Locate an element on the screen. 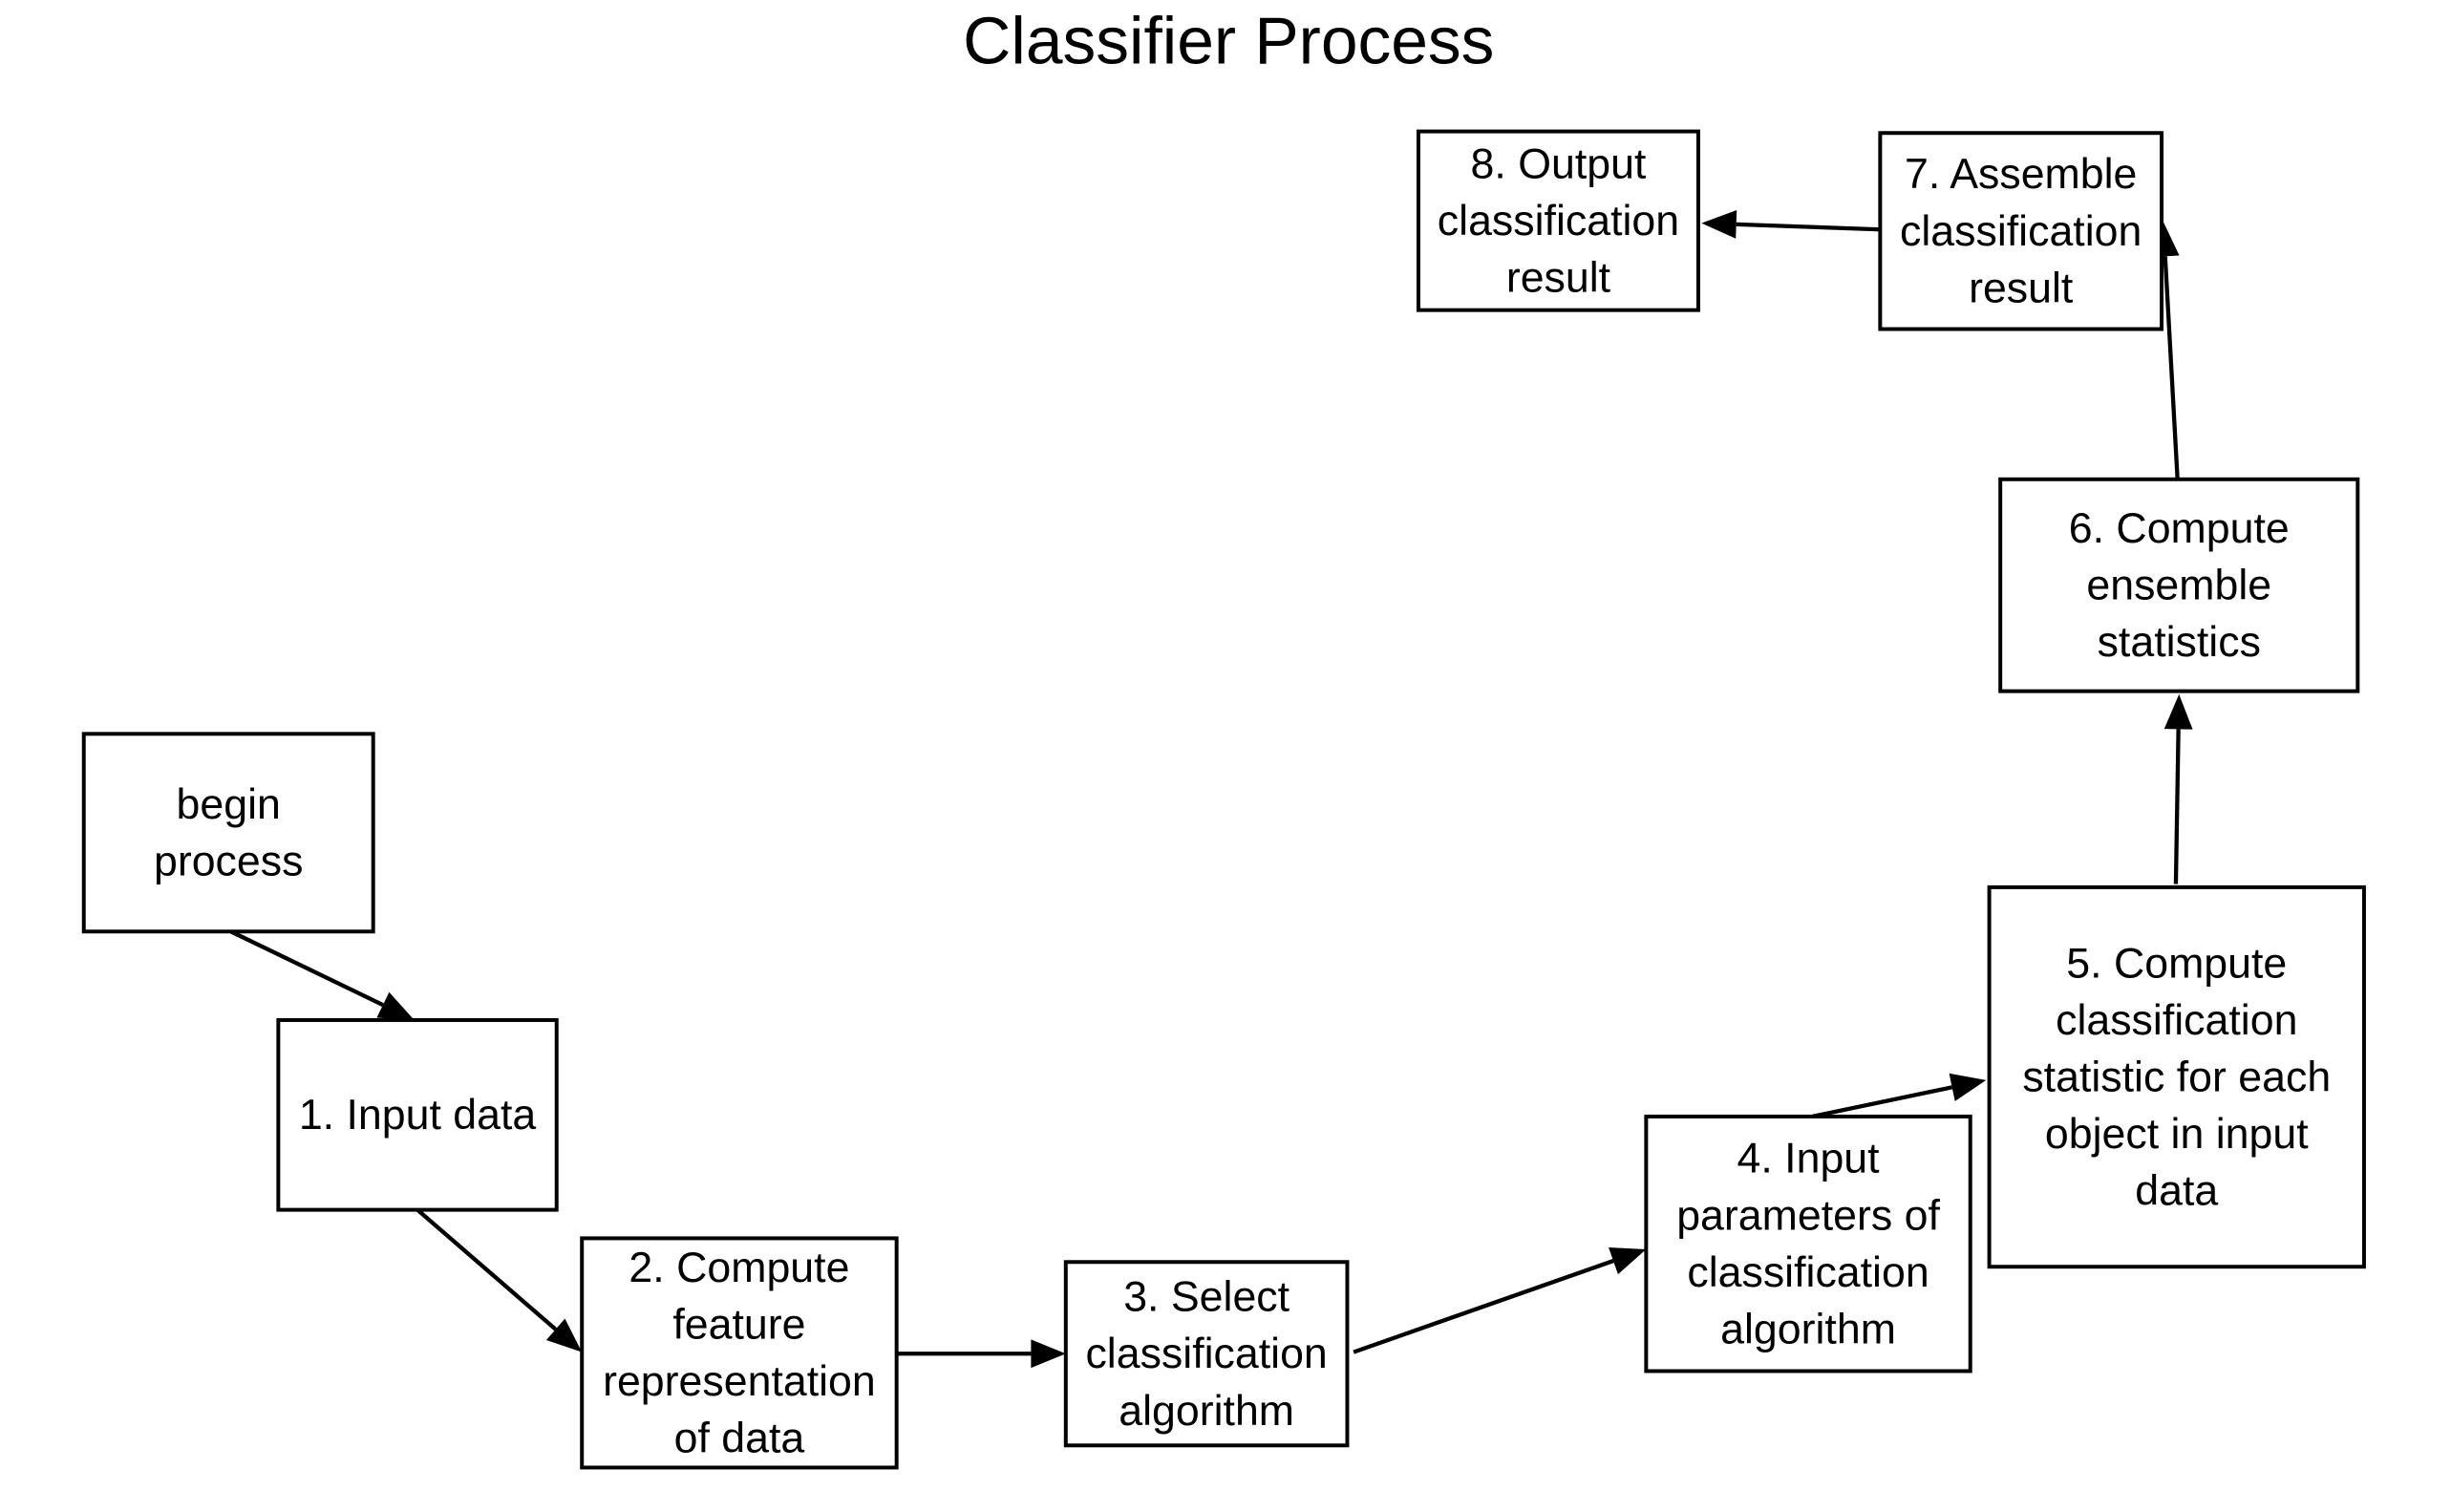  node-label-line: representation is located at coordinates (739, 1381).